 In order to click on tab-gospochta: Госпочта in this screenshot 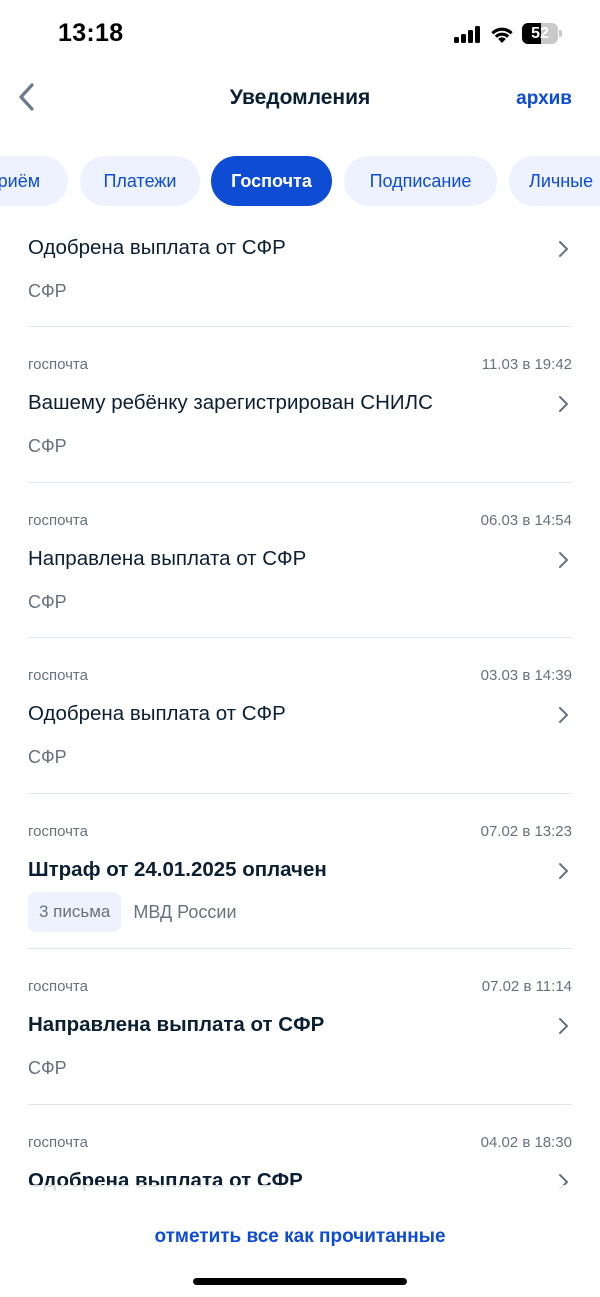, I will do `click(271, 181)`.